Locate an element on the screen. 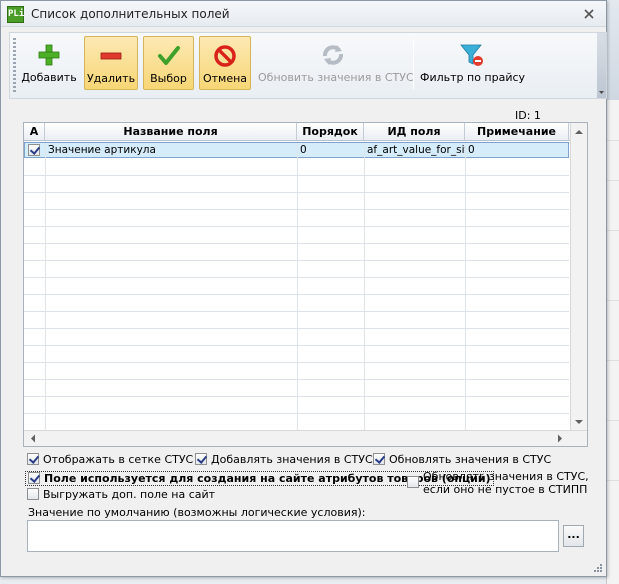 The image size is (619, 584). filter-icon is located at coordinates (471, 55).